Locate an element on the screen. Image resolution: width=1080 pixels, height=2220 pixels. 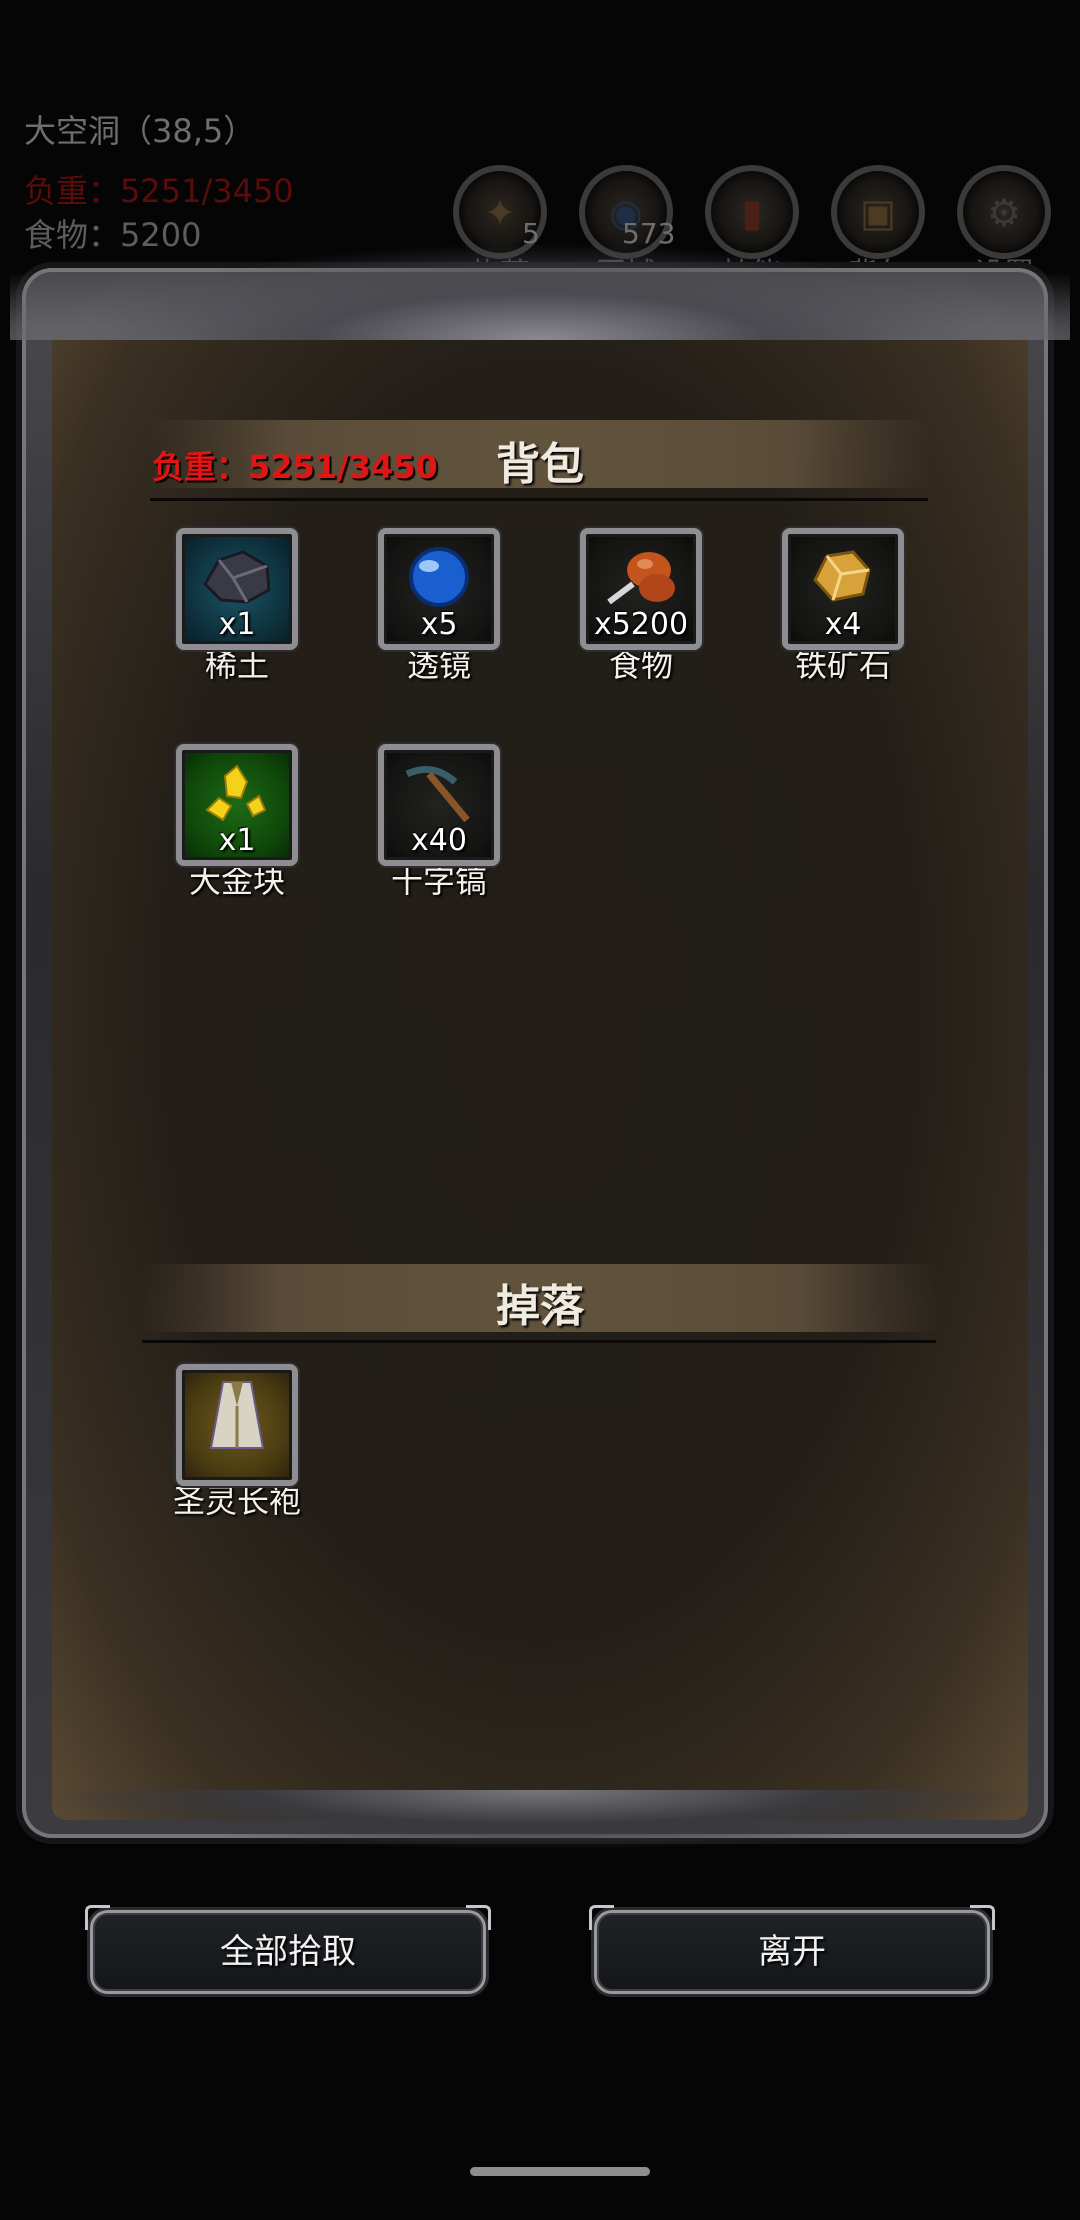
bag-item-food: x5200 食物 is located at coordinates (641, 607).